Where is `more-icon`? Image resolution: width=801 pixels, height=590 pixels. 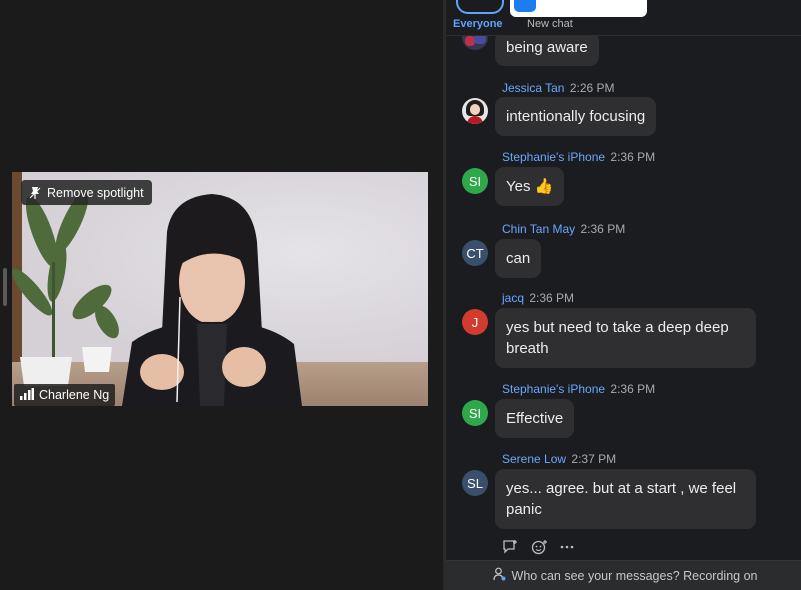
more-icon is located at coordinates (567, 548).